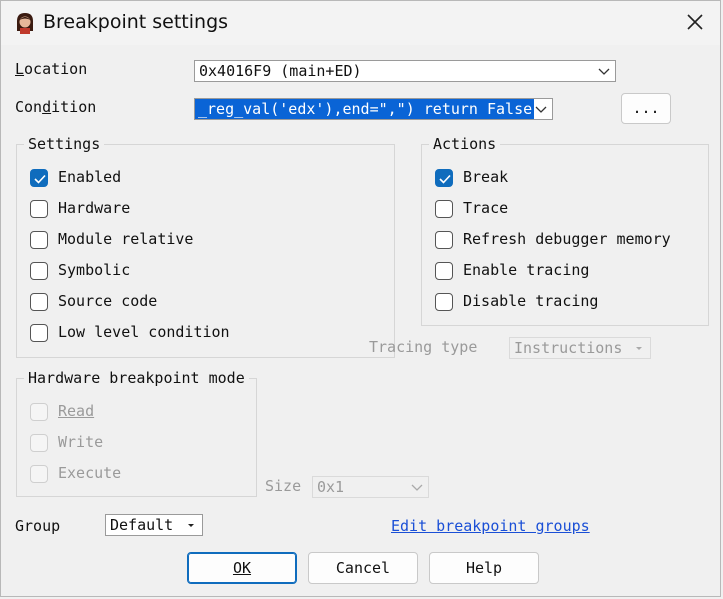  I want to click on read-label: Read, so click(76, 411).